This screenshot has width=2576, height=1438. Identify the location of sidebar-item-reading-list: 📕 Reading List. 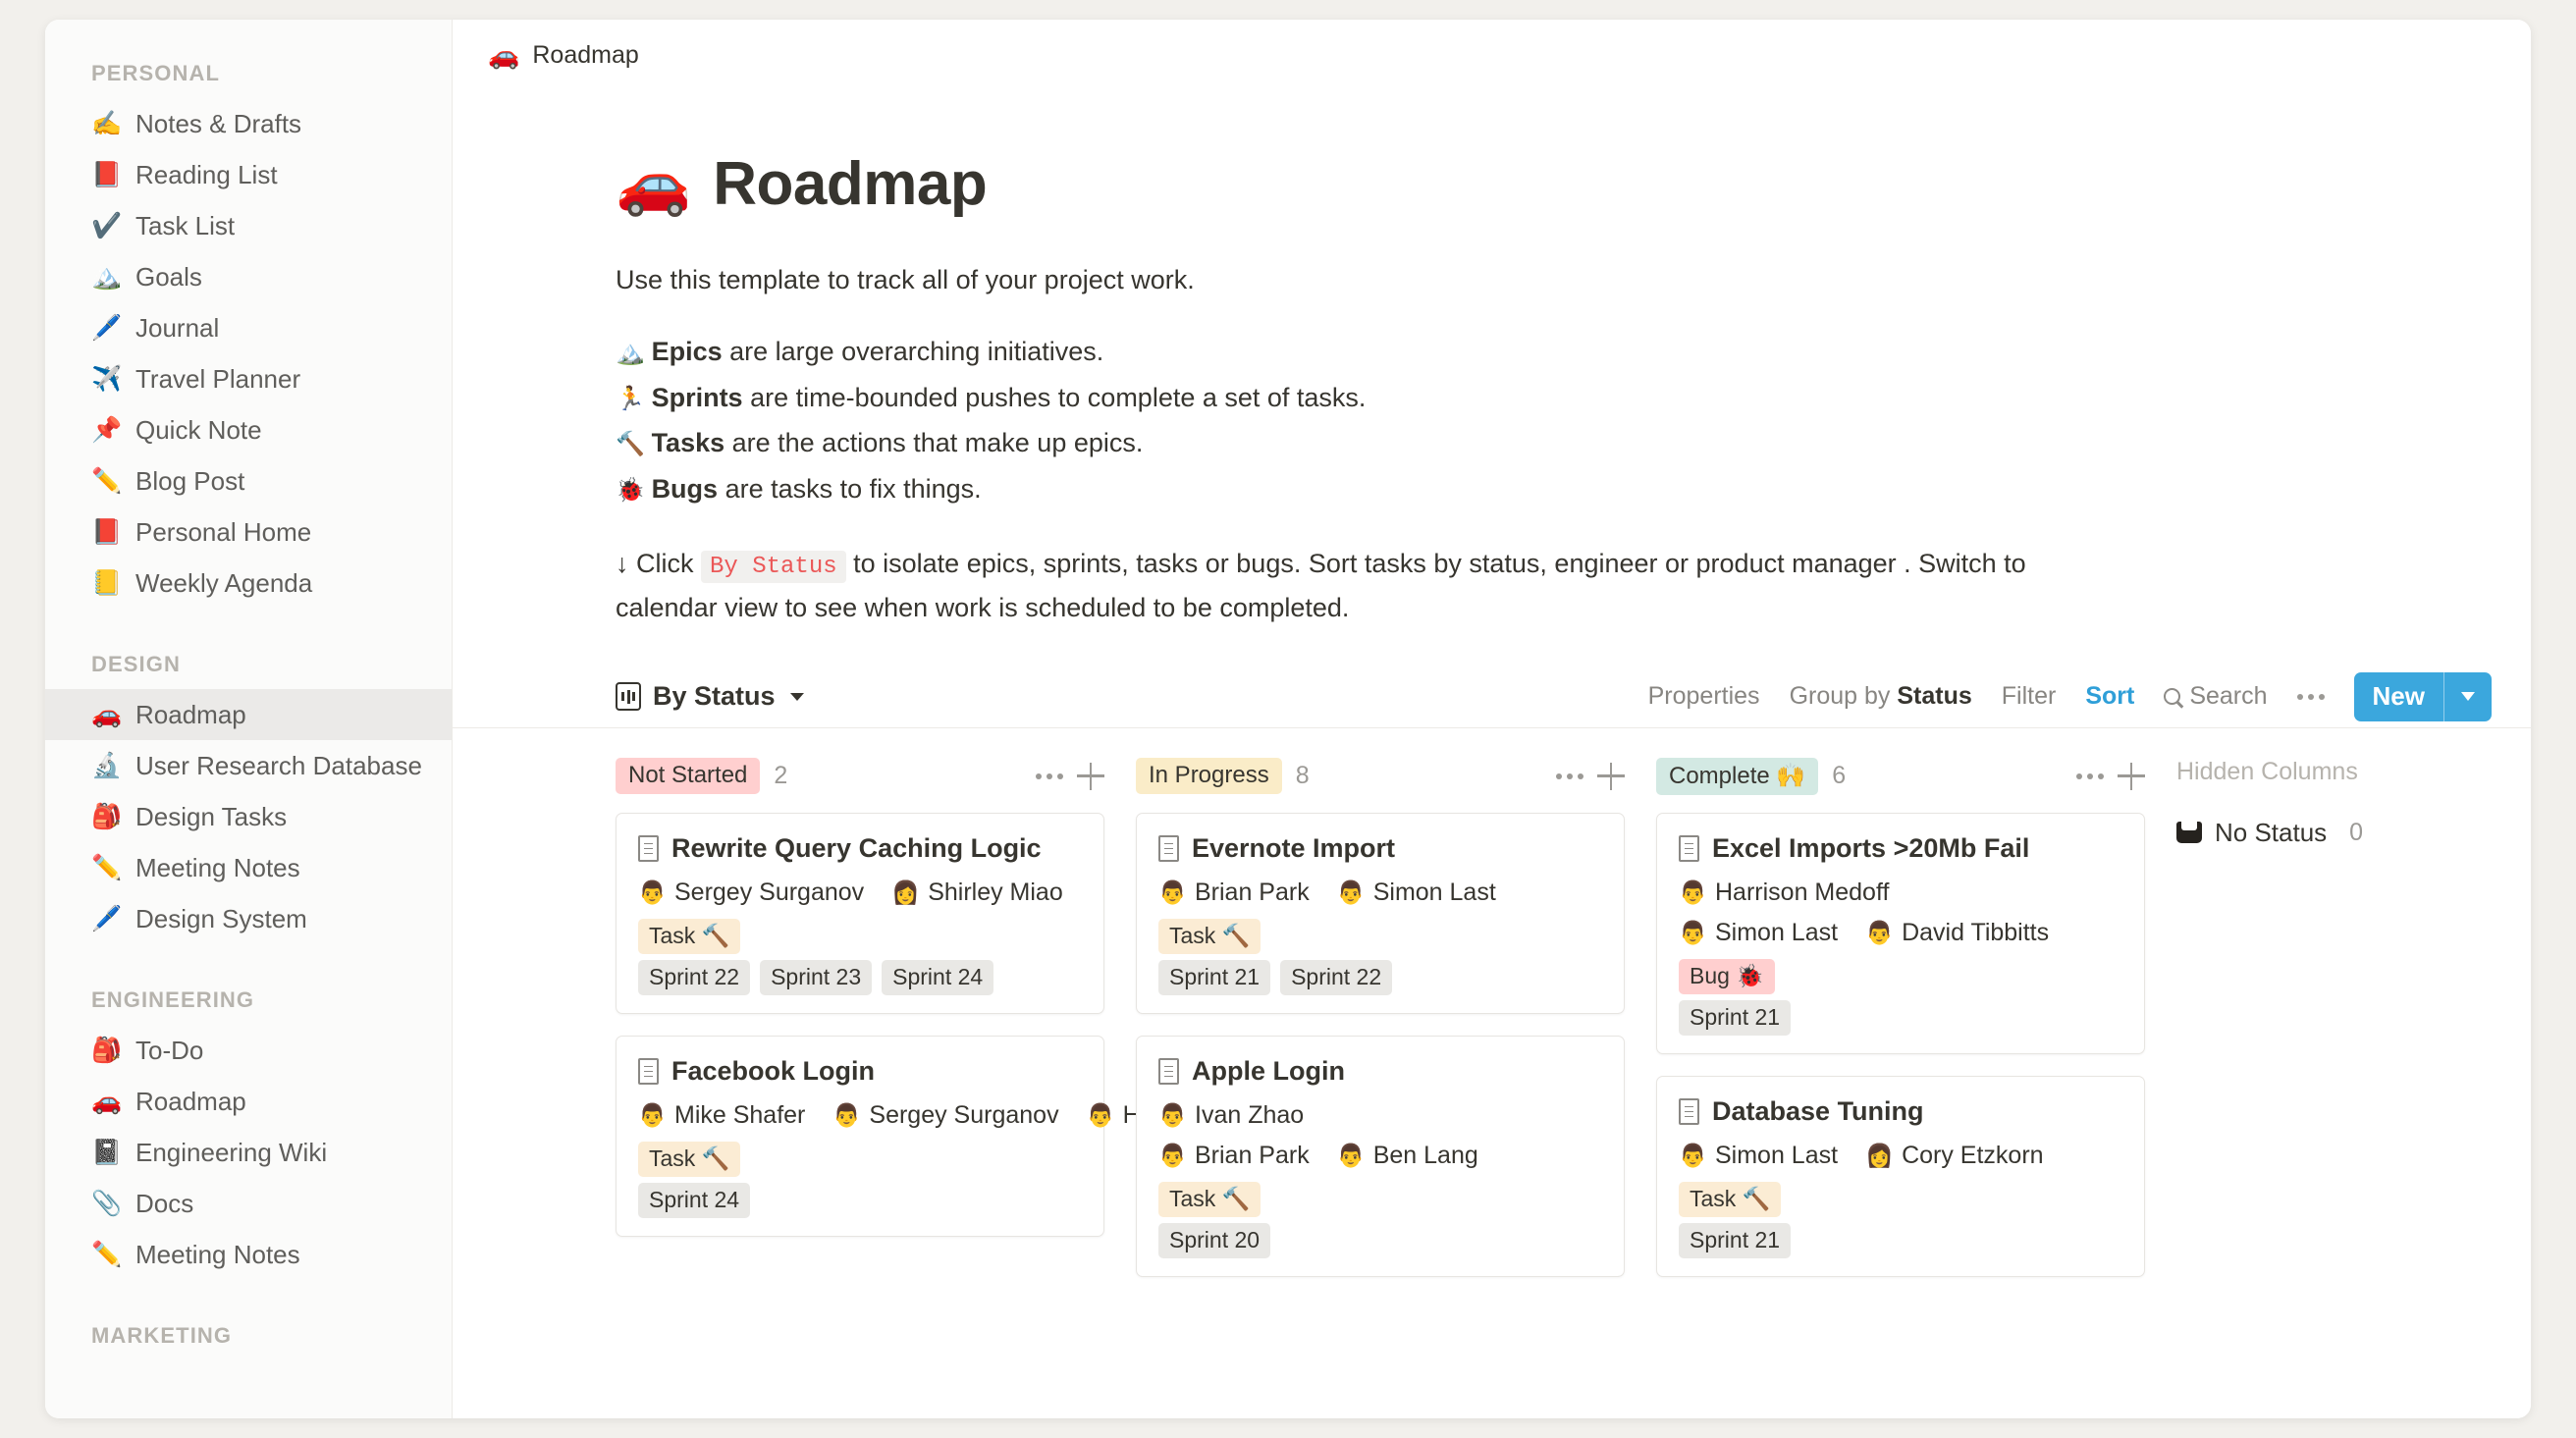
(248, 175).